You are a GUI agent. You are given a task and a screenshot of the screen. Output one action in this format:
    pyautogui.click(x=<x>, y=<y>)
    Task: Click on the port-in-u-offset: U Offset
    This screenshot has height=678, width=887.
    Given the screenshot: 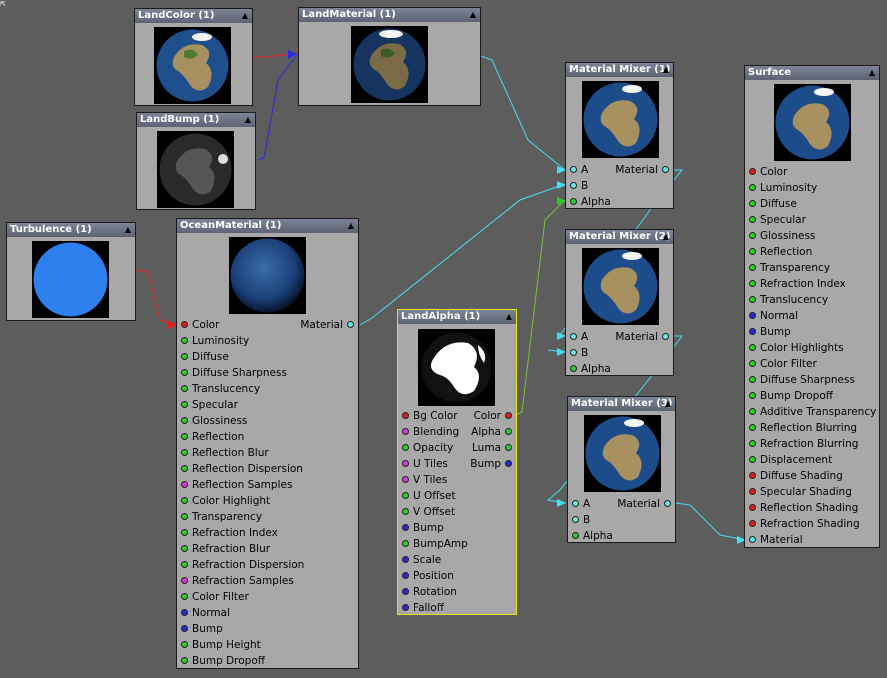 What is the action you would take?
    pyautogui.click(x=427, y=496)
    